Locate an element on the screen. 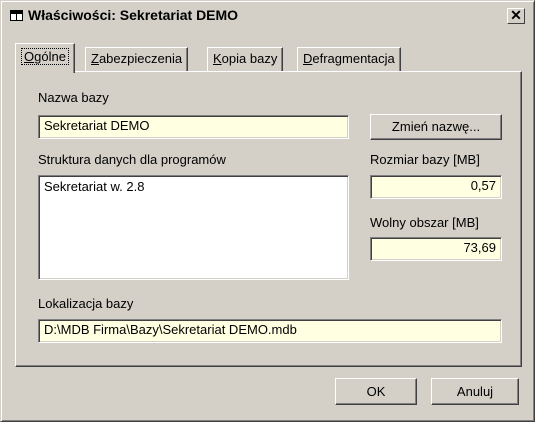 The height and width of the screenshot is (422, 535). db-name-field: Sekretariat DEMO is located at coordinates (193, 127).